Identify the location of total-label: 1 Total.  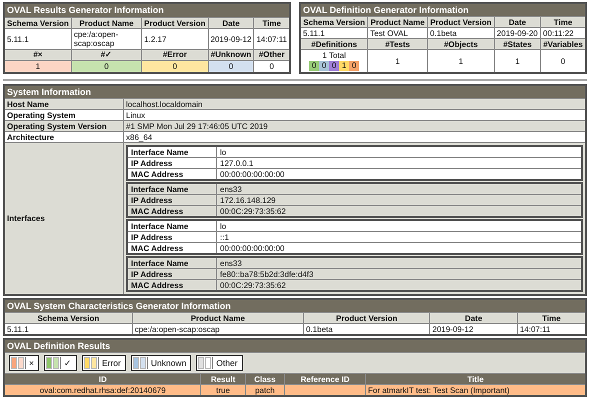
(334, 56).